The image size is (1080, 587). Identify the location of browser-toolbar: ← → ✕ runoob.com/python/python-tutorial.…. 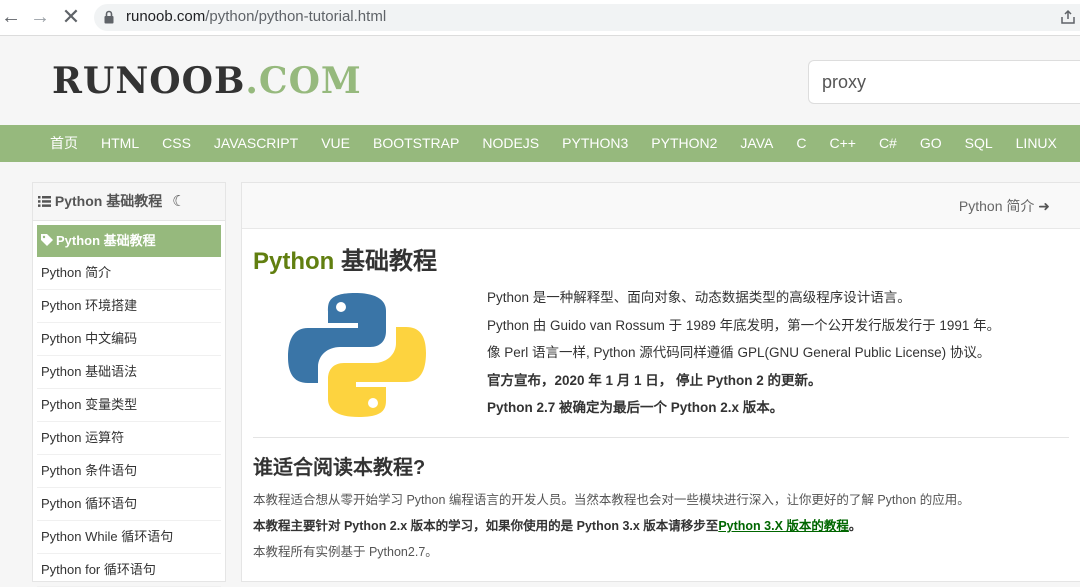
(540, 18).